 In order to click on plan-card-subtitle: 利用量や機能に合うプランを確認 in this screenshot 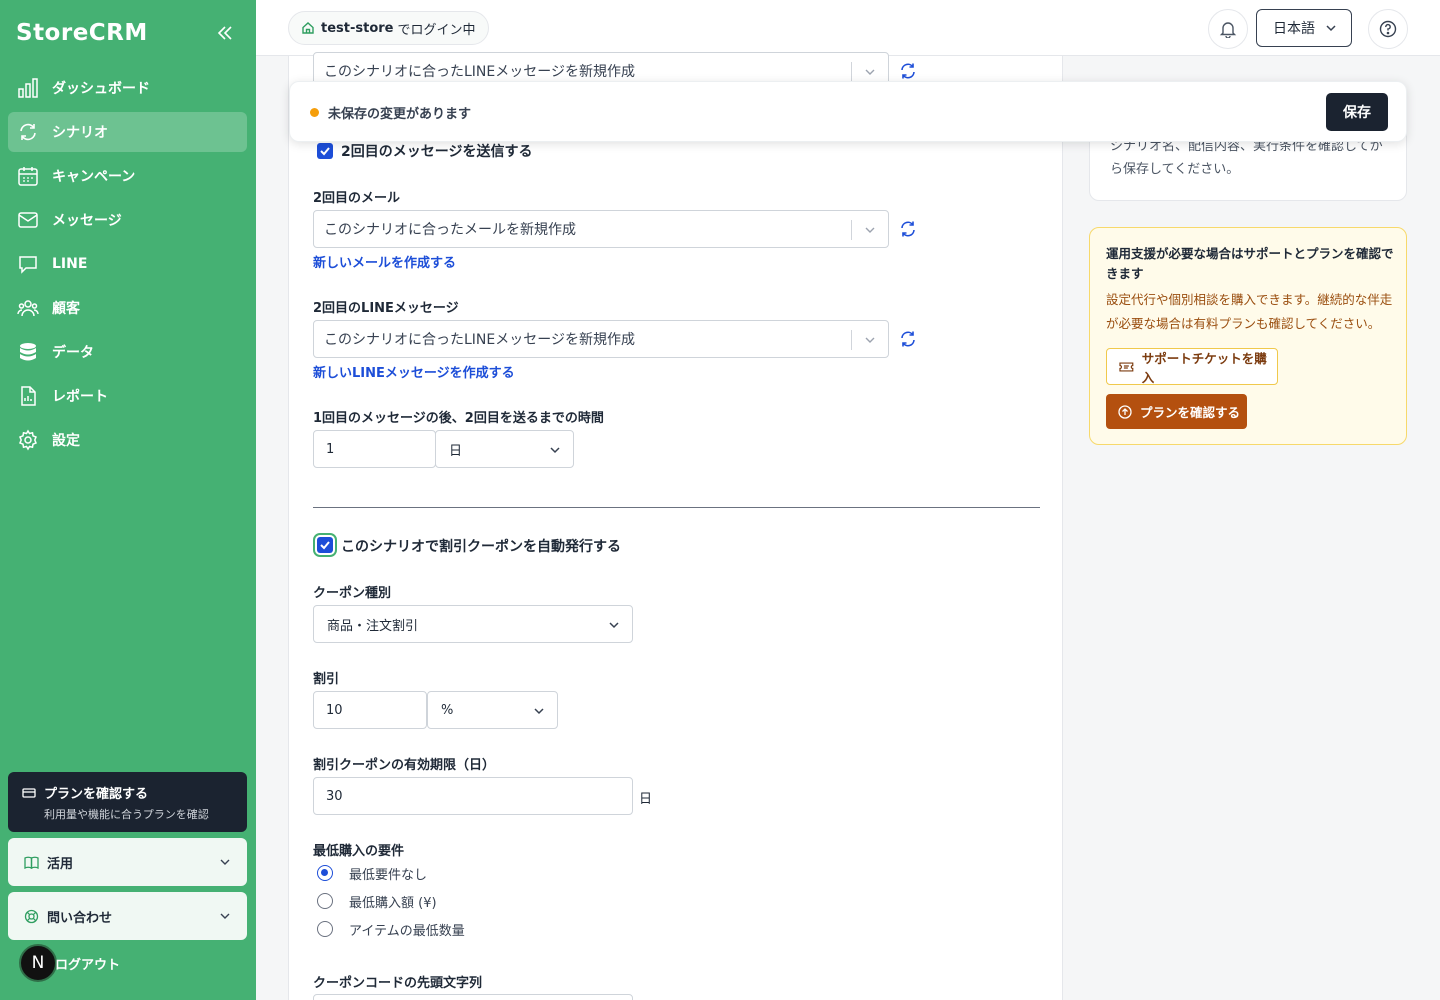, I will do `click(126, 814)`.